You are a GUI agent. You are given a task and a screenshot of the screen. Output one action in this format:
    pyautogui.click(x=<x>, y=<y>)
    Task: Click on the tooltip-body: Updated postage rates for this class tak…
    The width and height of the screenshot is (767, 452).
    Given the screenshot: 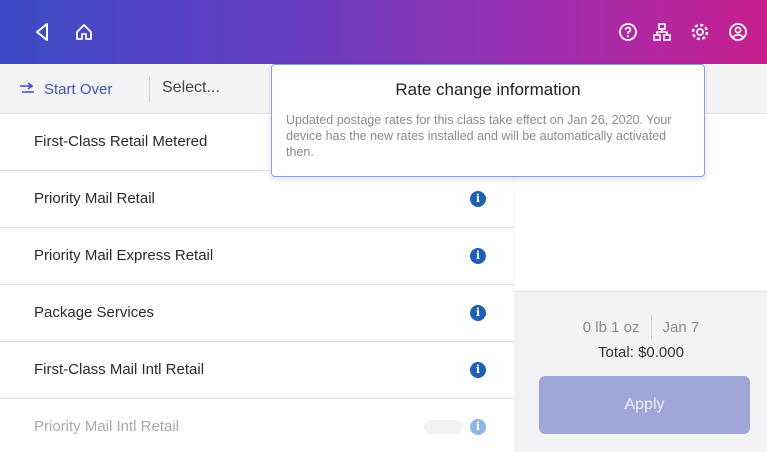 What is the action you would take?
    pyautogui.click(x=479, y=136)
    